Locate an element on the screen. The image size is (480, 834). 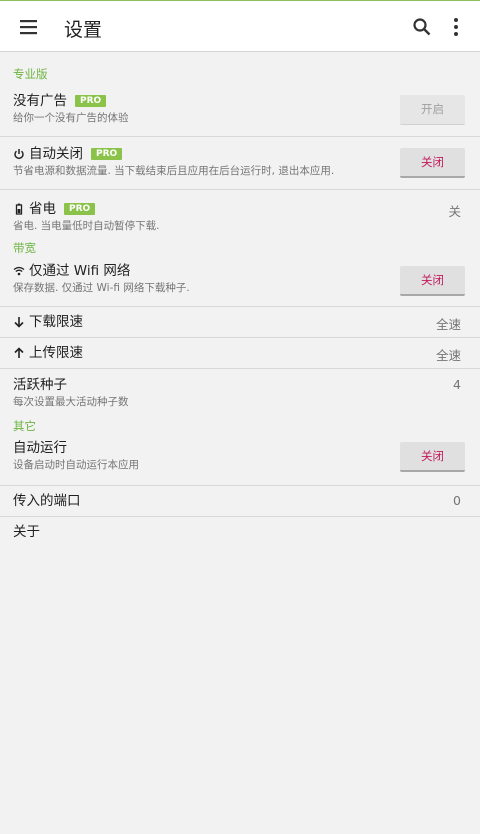
arrow-down-icon is located at coordinates (19, 322).